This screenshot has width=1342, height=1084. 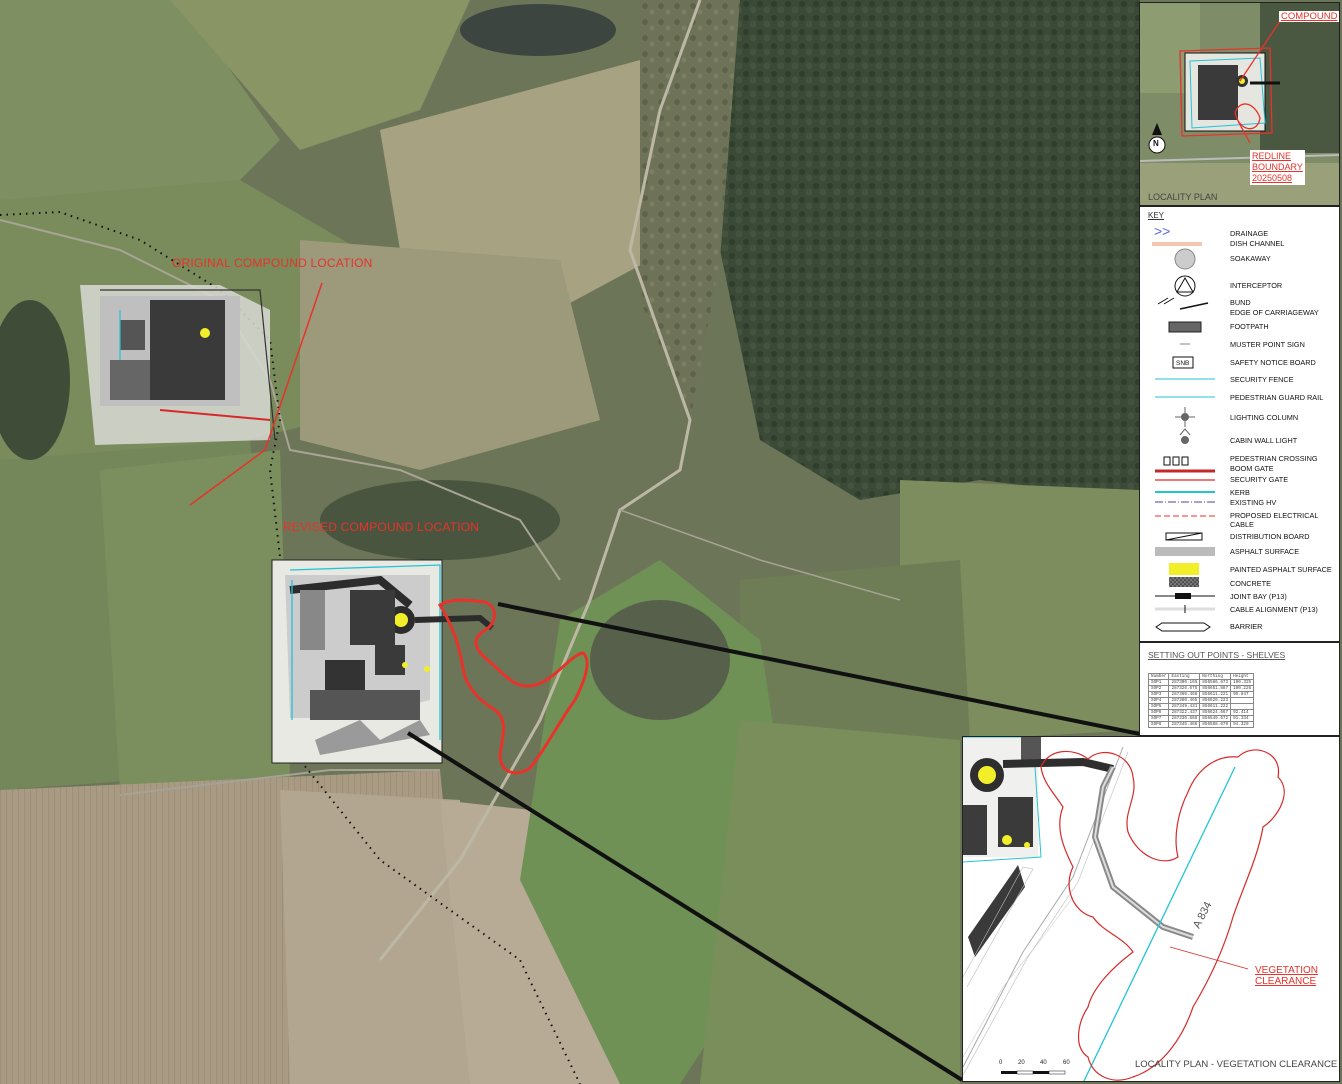 What do you see at coordinates (1066, 1063) in the screenshot?
I see `scale-tick-60: 60` at bounding box center [1066, 1063].